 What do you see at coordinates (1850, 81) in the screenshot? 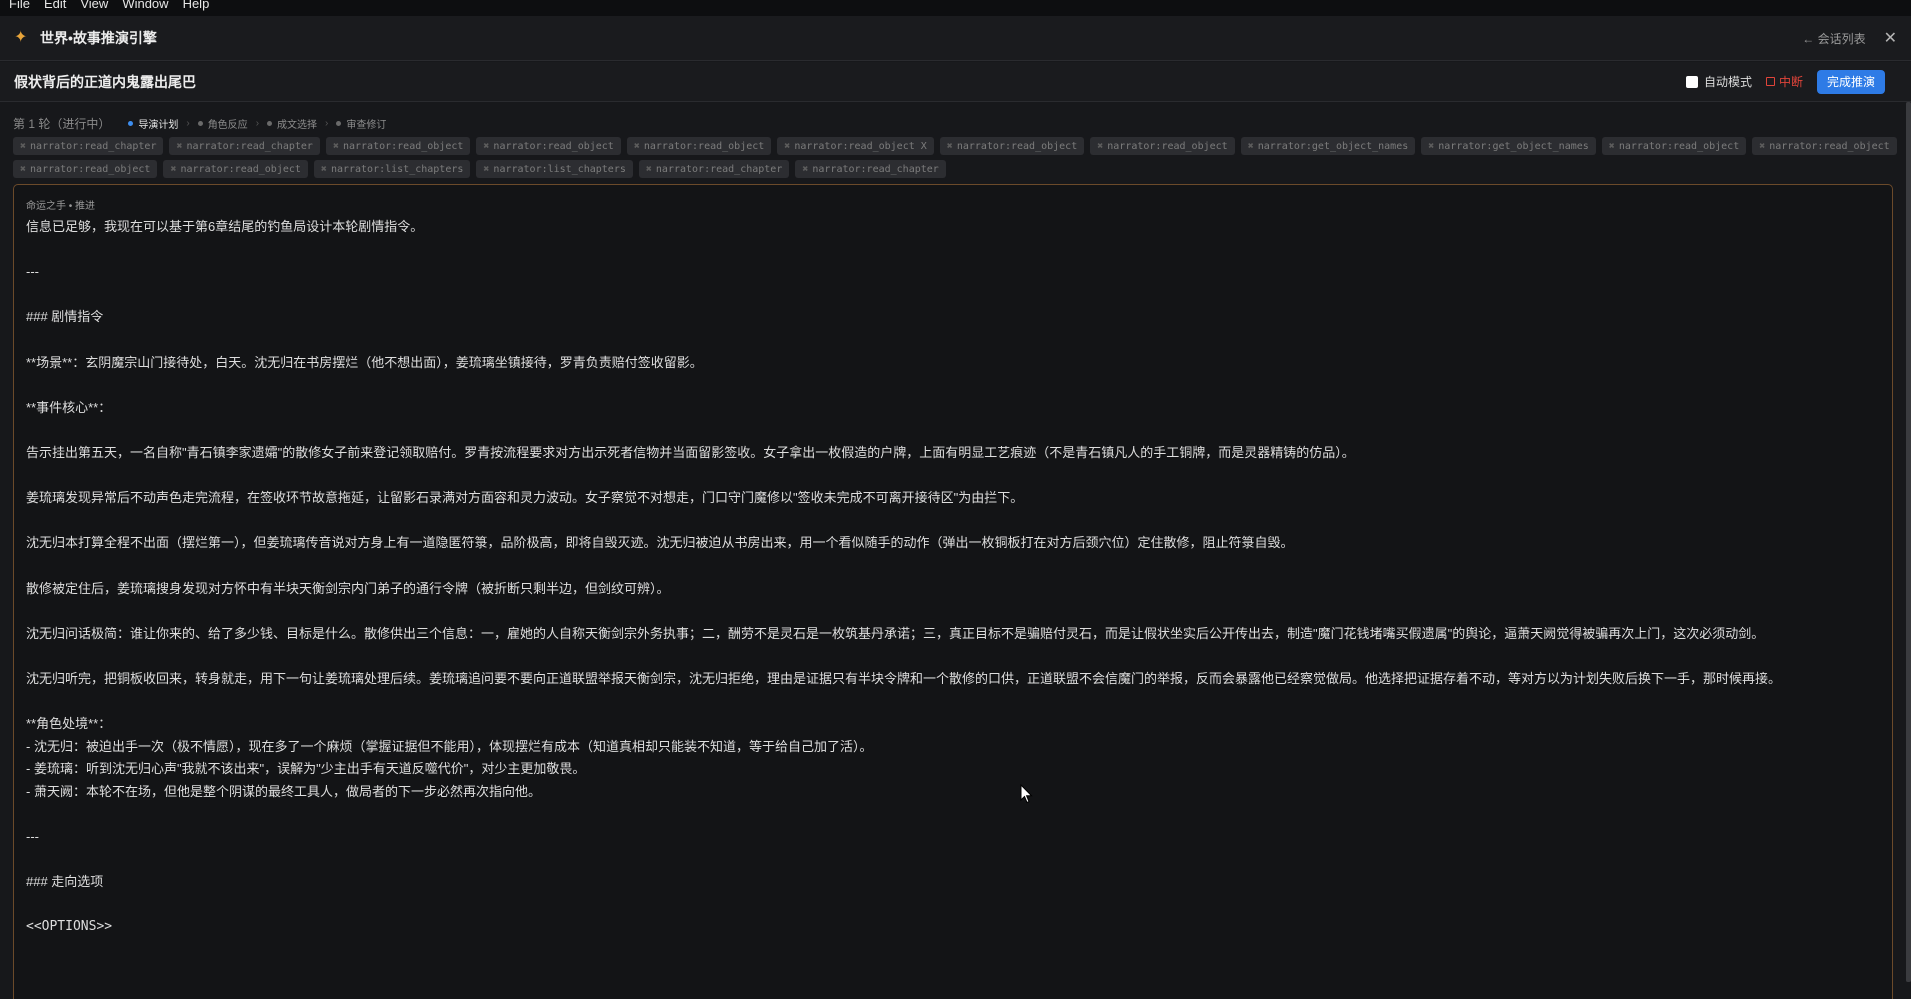
I see `finish-simulation-button: 完成推演` at bounding box center [1850, 81].